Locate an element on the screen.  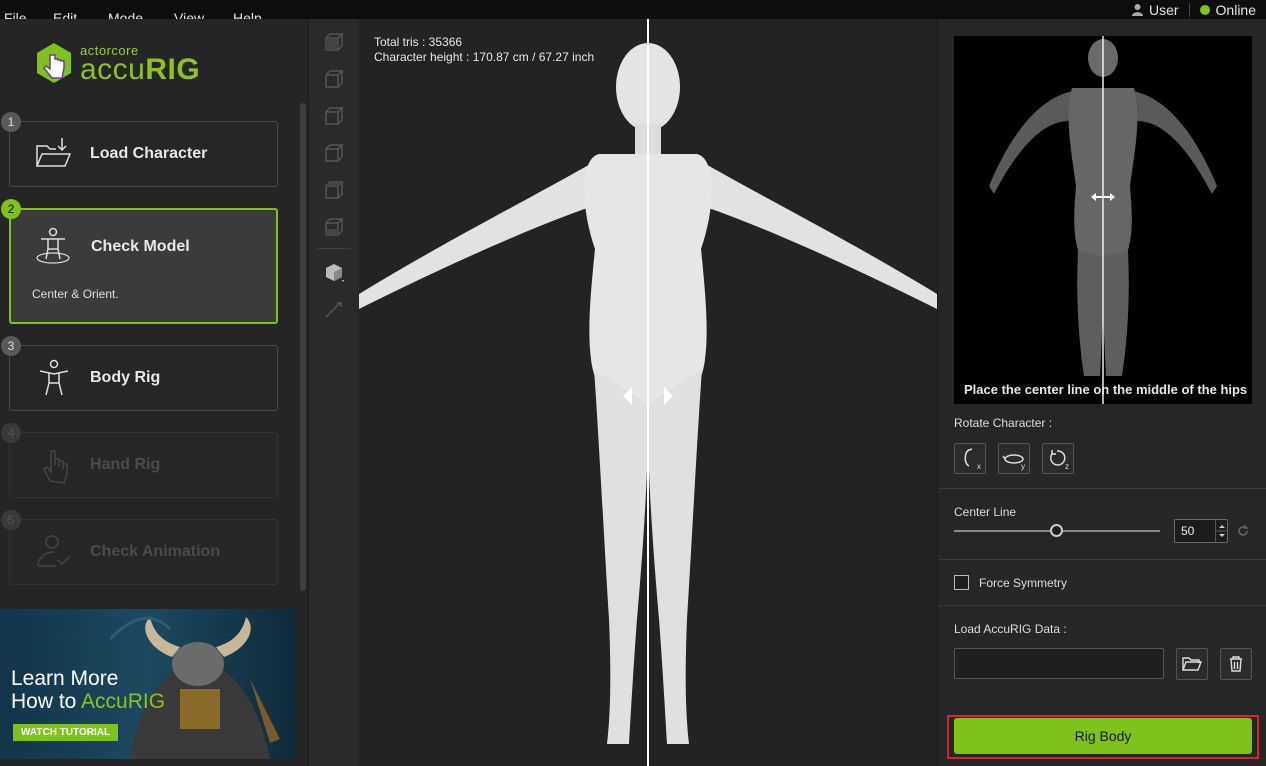
step-label: Check Model is located at coordinates (140, 246).